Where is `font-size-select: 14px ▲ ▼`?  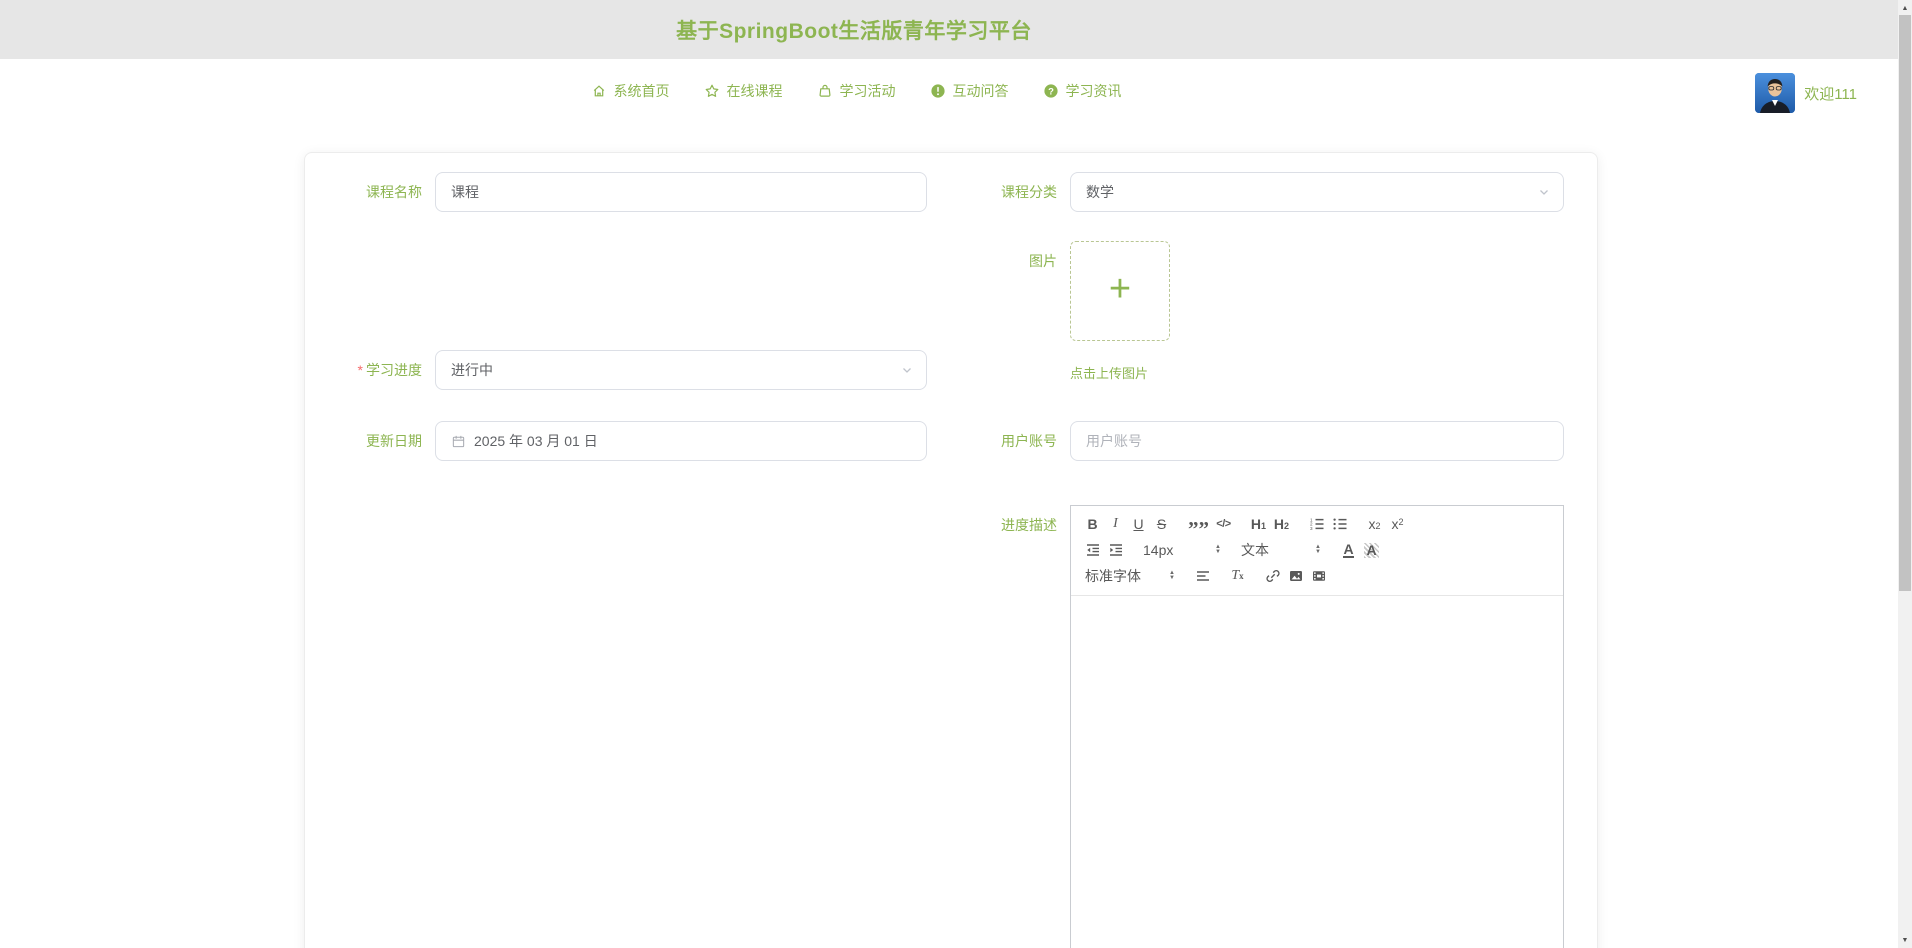 font-size-select: 14px ▲ ▼ is located at coordinates (1182, 550).